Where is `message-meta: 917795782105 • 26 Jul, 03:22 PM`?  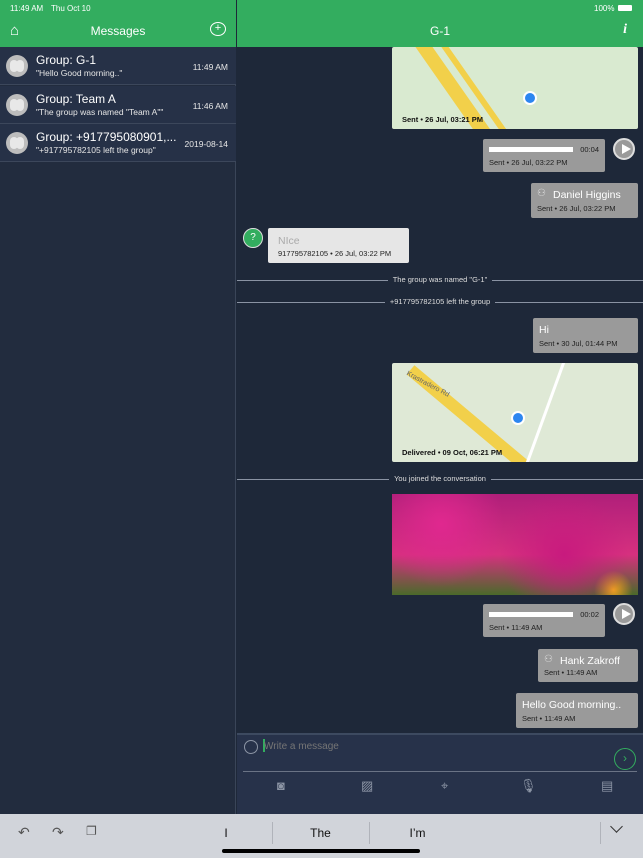
message-meta: 917795782105 • 26 Jul, 03:22 PM is located at coordinates (335, 253).